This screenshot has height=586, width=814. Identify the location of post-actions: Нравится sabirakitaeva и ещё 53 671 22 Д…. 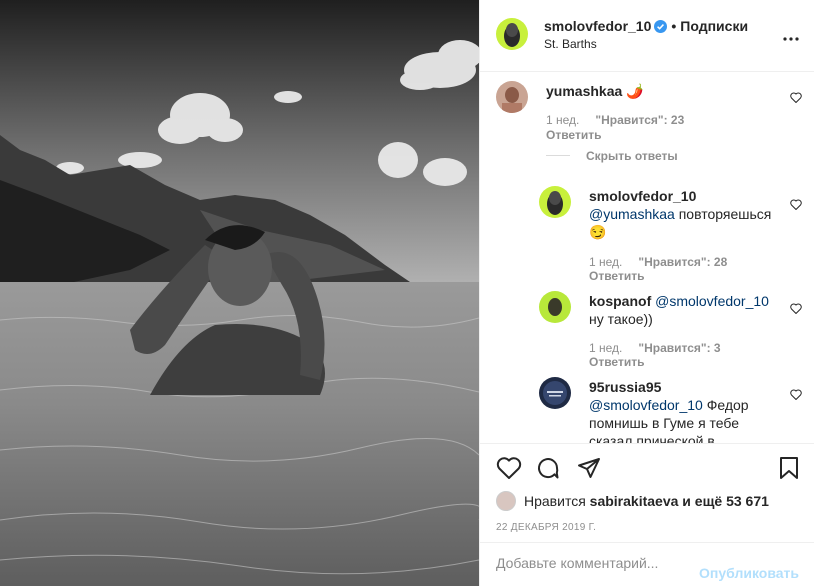
(647, 498).